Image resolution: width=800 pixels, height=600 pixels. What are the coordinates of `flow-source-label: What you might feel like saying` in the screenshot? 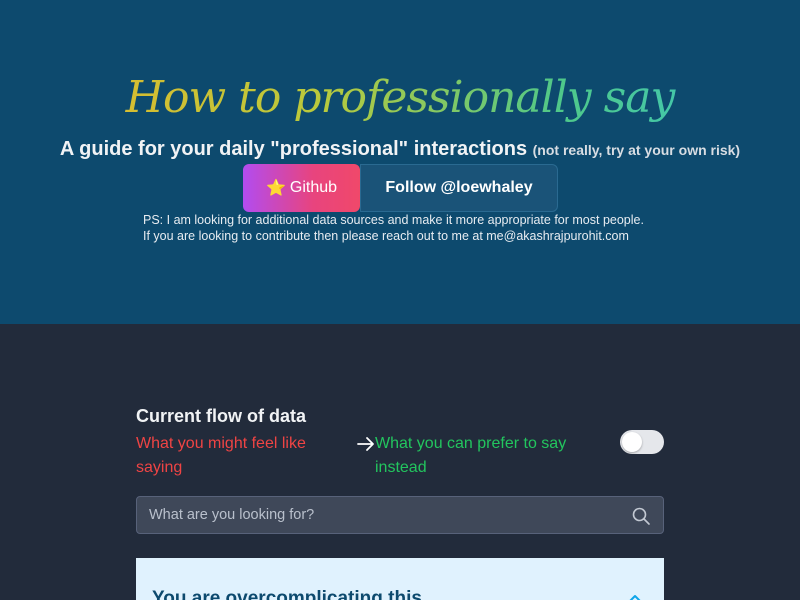 It's located at (221, 455).